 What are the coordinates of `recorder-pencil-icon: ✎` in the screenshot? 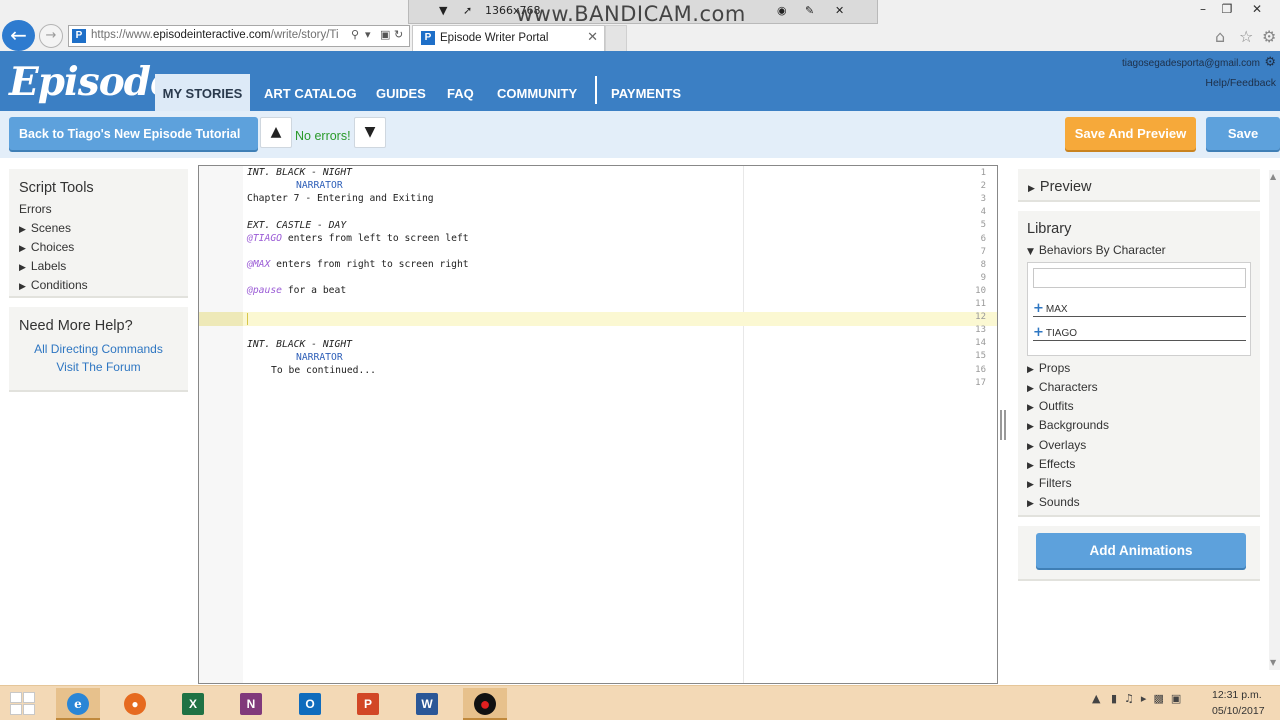 It's located at (809, 10).